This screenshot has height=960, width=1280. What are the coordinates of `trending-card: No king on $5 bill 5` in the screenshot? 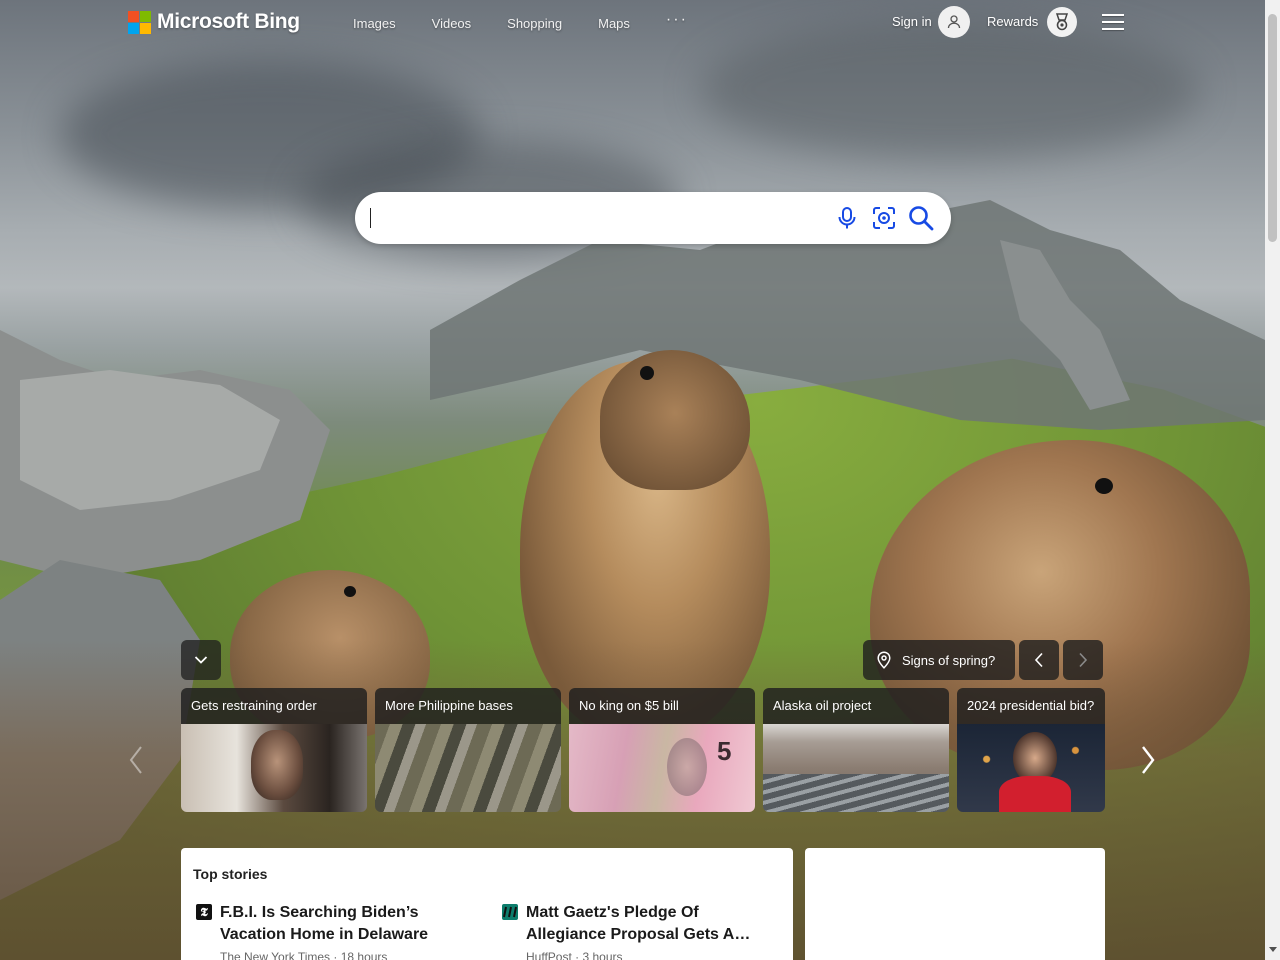 It's located at (662, 750).